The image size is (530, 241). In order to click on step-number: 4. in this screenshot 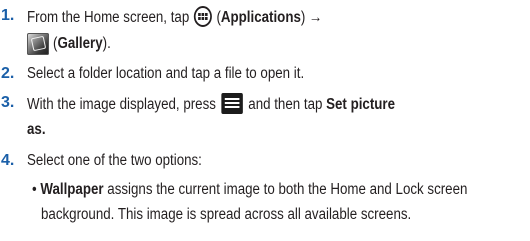, I will do `click(8, 160)`.